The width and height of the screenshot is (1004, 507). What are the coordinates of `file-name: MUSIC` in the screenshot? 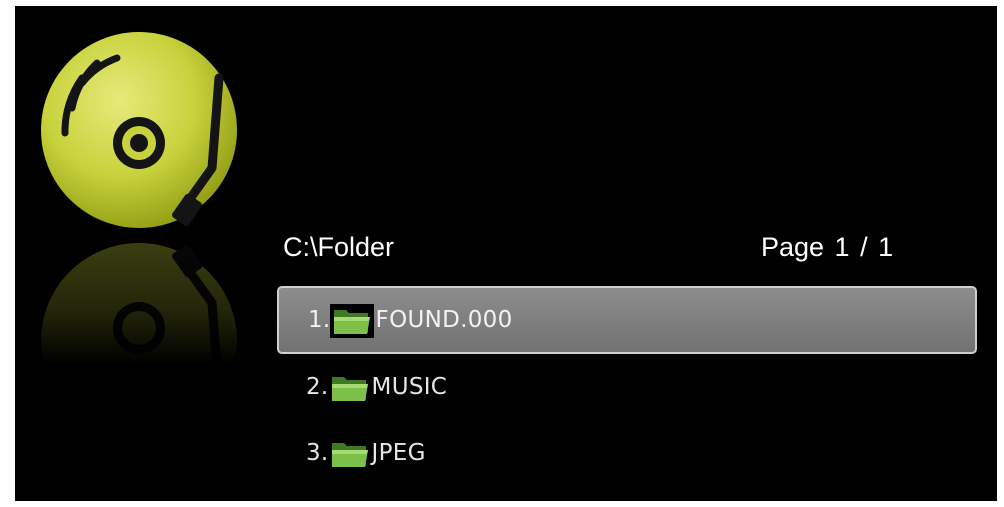 It's located at (409, 387).